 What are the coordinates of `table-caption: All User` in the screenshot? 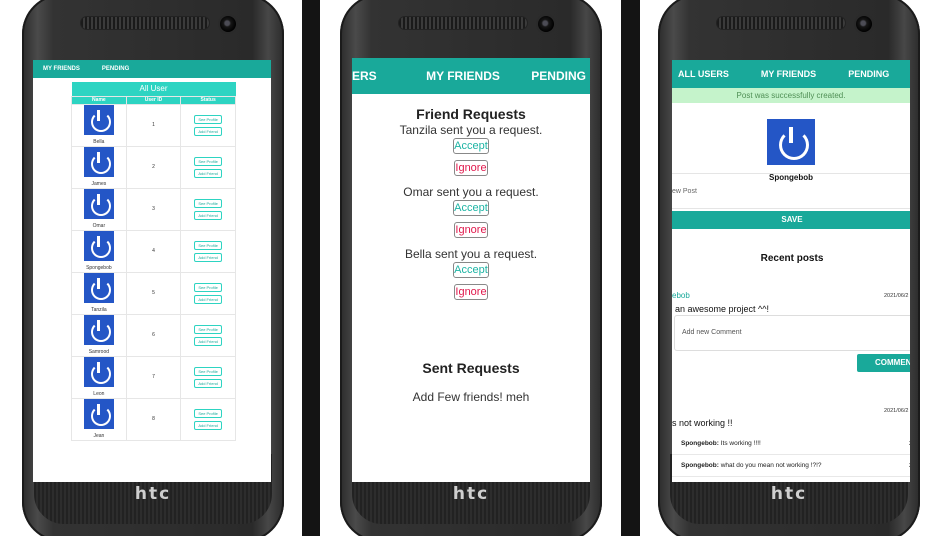 It's located at (153, 89).